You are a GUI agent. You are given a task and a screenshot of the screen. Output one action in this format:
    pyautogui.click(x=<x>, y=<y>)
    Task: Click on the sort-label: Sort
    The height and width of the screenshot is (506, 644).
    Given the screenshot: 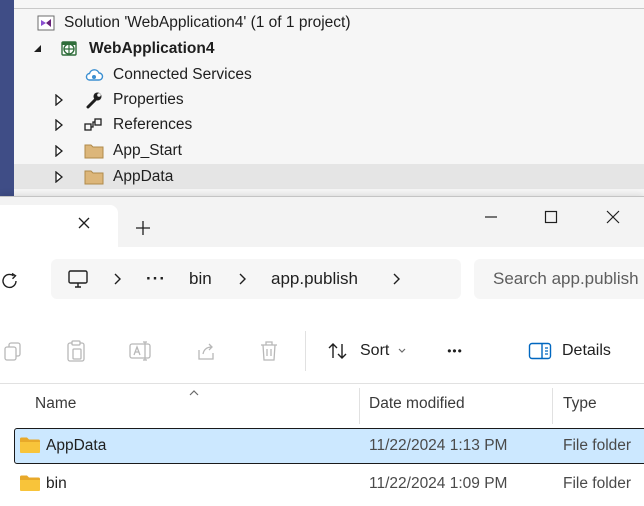 What is the action you would take?
    pyautogui.click(x=375, y=350)
    